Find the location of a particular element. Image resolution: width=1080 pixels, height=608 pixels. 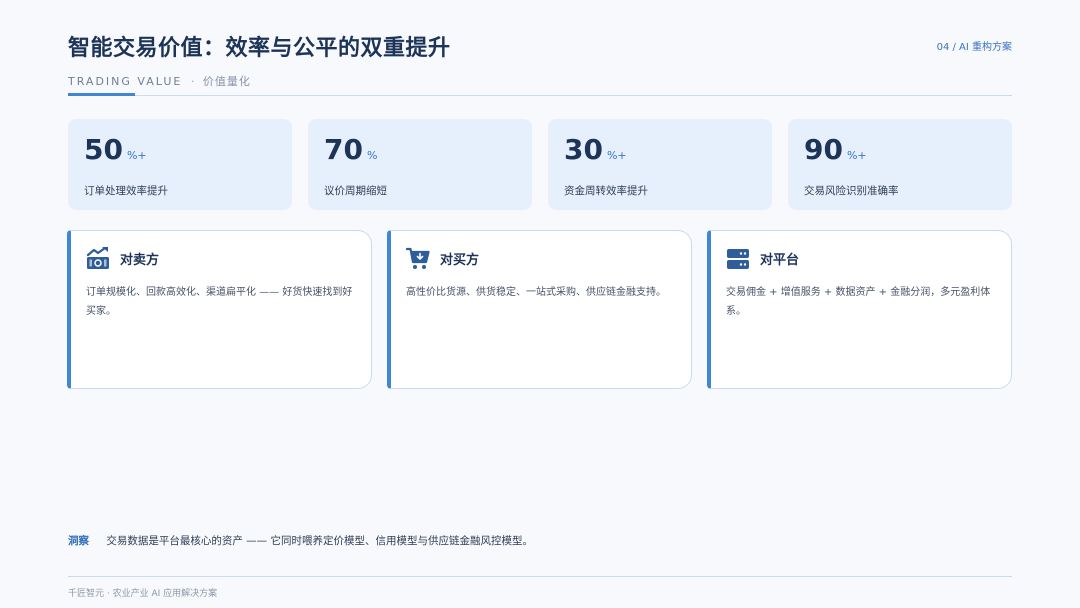

card-body: 订单规模化、回款高效化、渠道扁平化 —— 好货快速找到好买家。 is located at coordinates (219, 302).